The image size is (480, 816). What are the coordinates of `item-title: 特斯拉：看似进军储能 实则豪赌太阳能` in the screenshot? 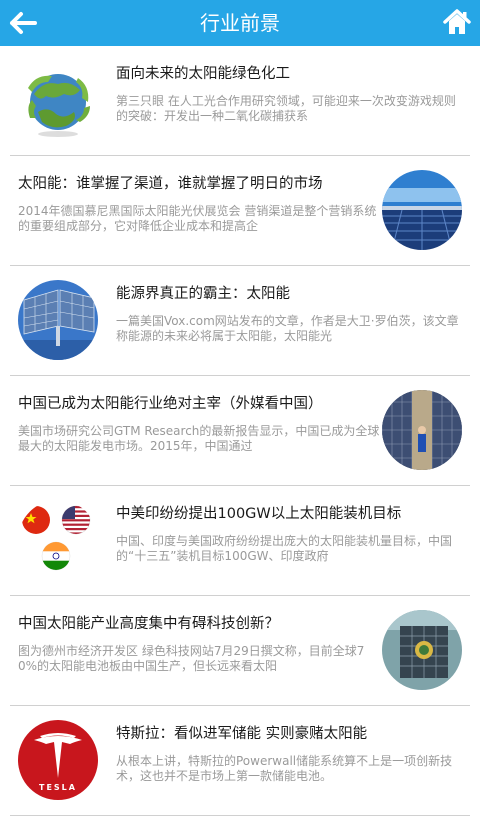 It's located at (242, 734).